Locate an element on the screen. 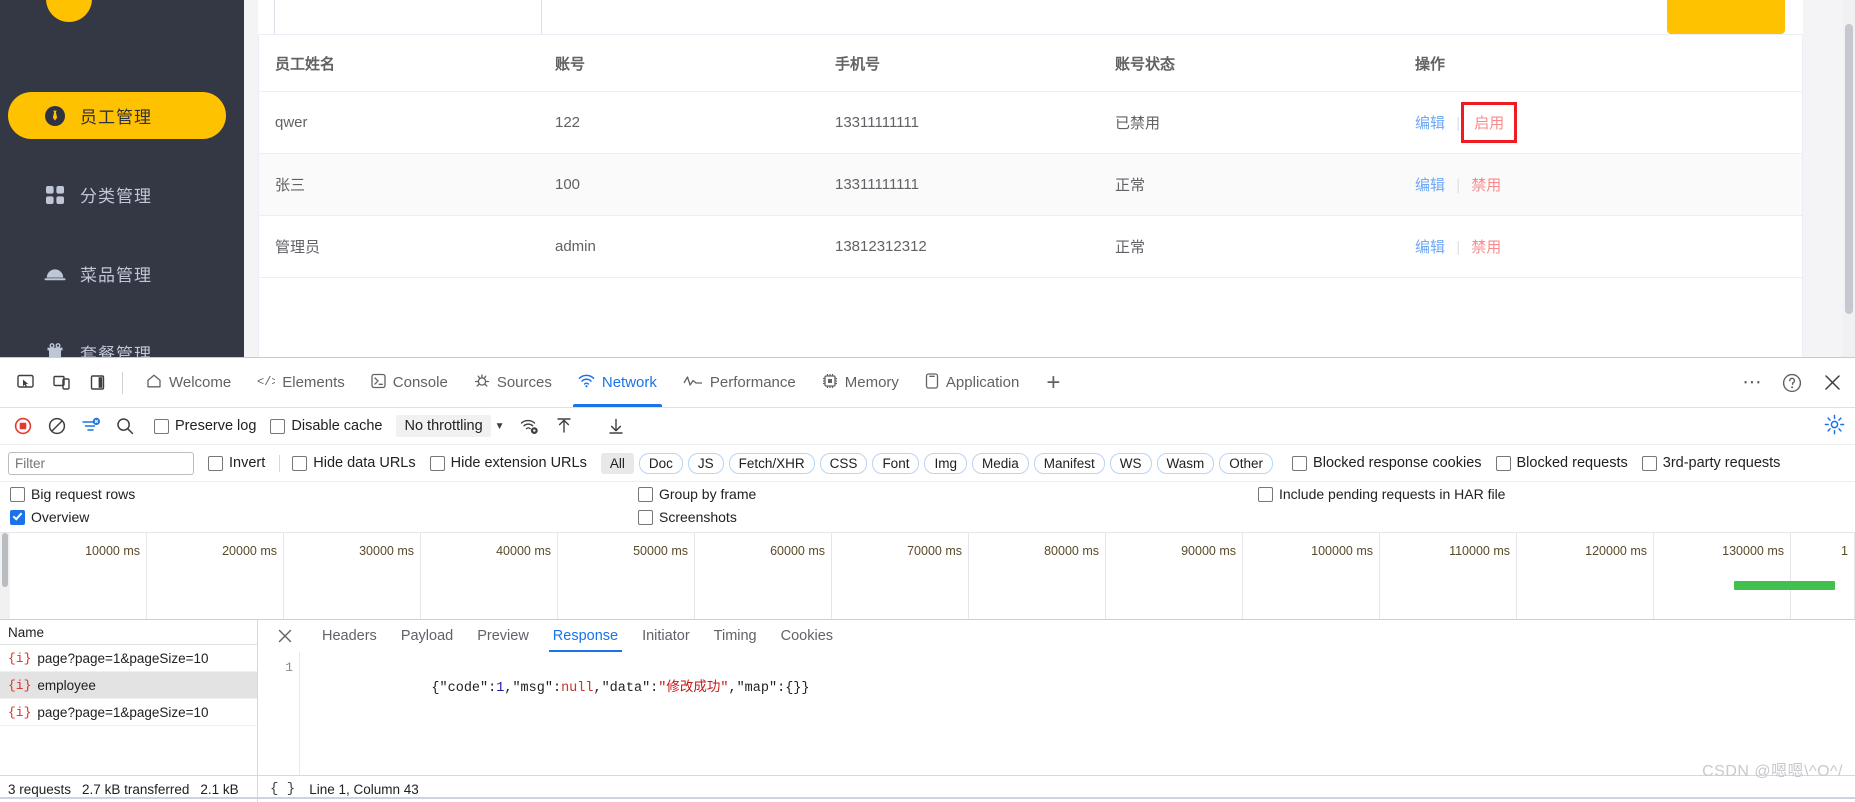 The image size is (1855, 802). cell-phone: 13311111111 is located at coordinates (959, 122).